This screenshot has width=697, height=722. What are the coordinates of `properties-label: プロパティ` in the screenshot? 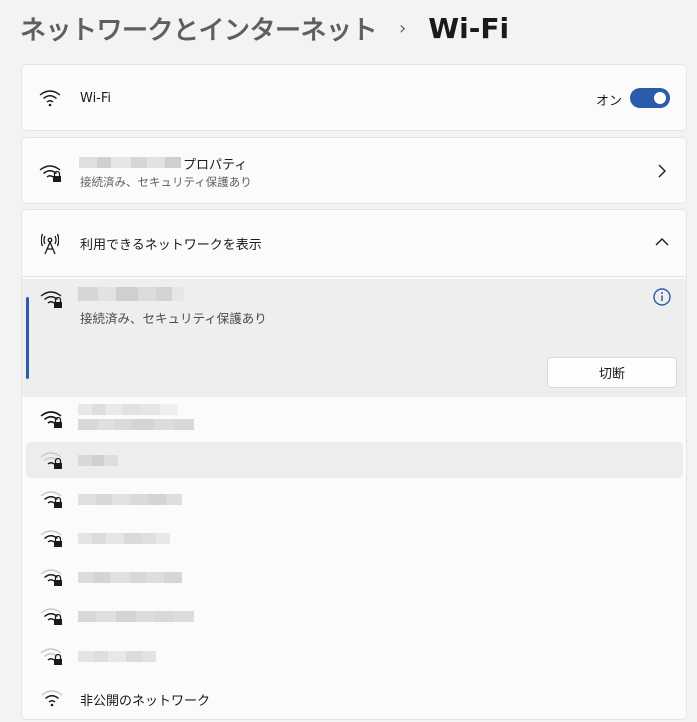 It's located at (215, 165).